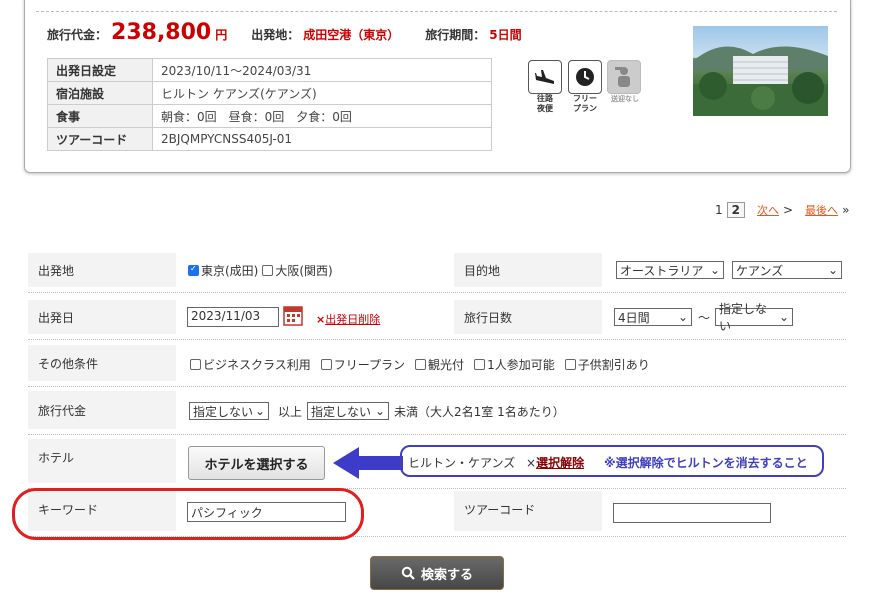 This screenshot has width=873, height=600. What do you see at coordinates (719, 210) in the screenshot?
I see `page-1: 1` at bounding box center [719, 210].